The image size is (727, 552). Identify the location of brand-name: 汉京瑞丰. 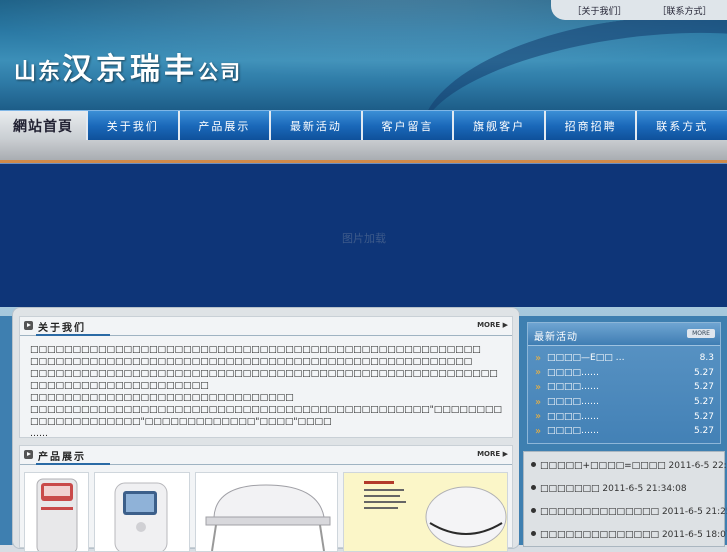
(130, 69).